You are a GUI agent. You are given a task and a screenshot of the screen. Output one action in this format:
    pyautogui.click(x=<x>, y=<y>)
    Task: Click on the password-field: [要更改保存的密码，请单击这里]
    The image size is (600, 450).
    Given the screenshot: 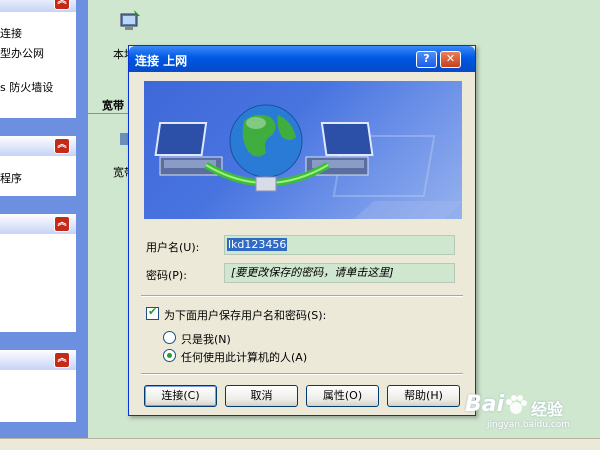 What is the action you would take?
    pyautogui.click(x=339, y=273)
    